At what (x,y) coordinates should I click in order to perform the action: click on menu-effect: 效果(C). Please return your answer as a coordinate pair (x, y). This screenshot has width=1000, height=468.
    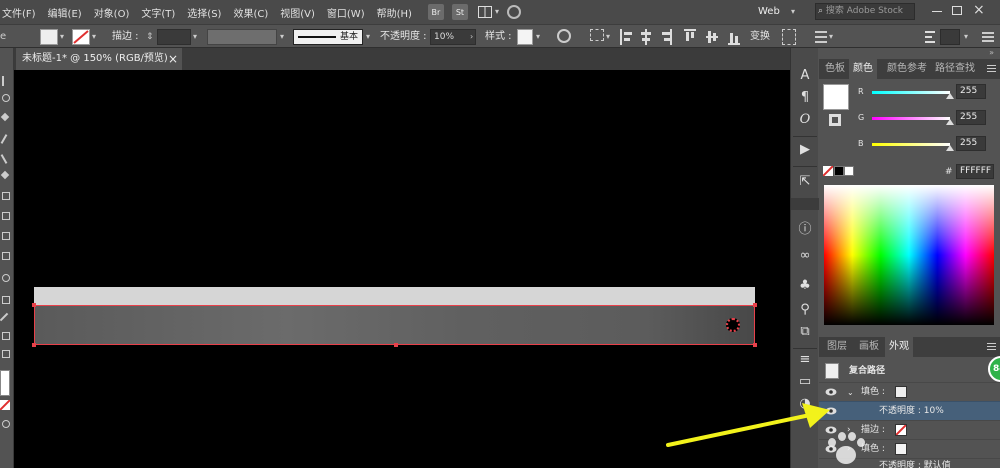
    Looking at the image, I should click on (250, 12).